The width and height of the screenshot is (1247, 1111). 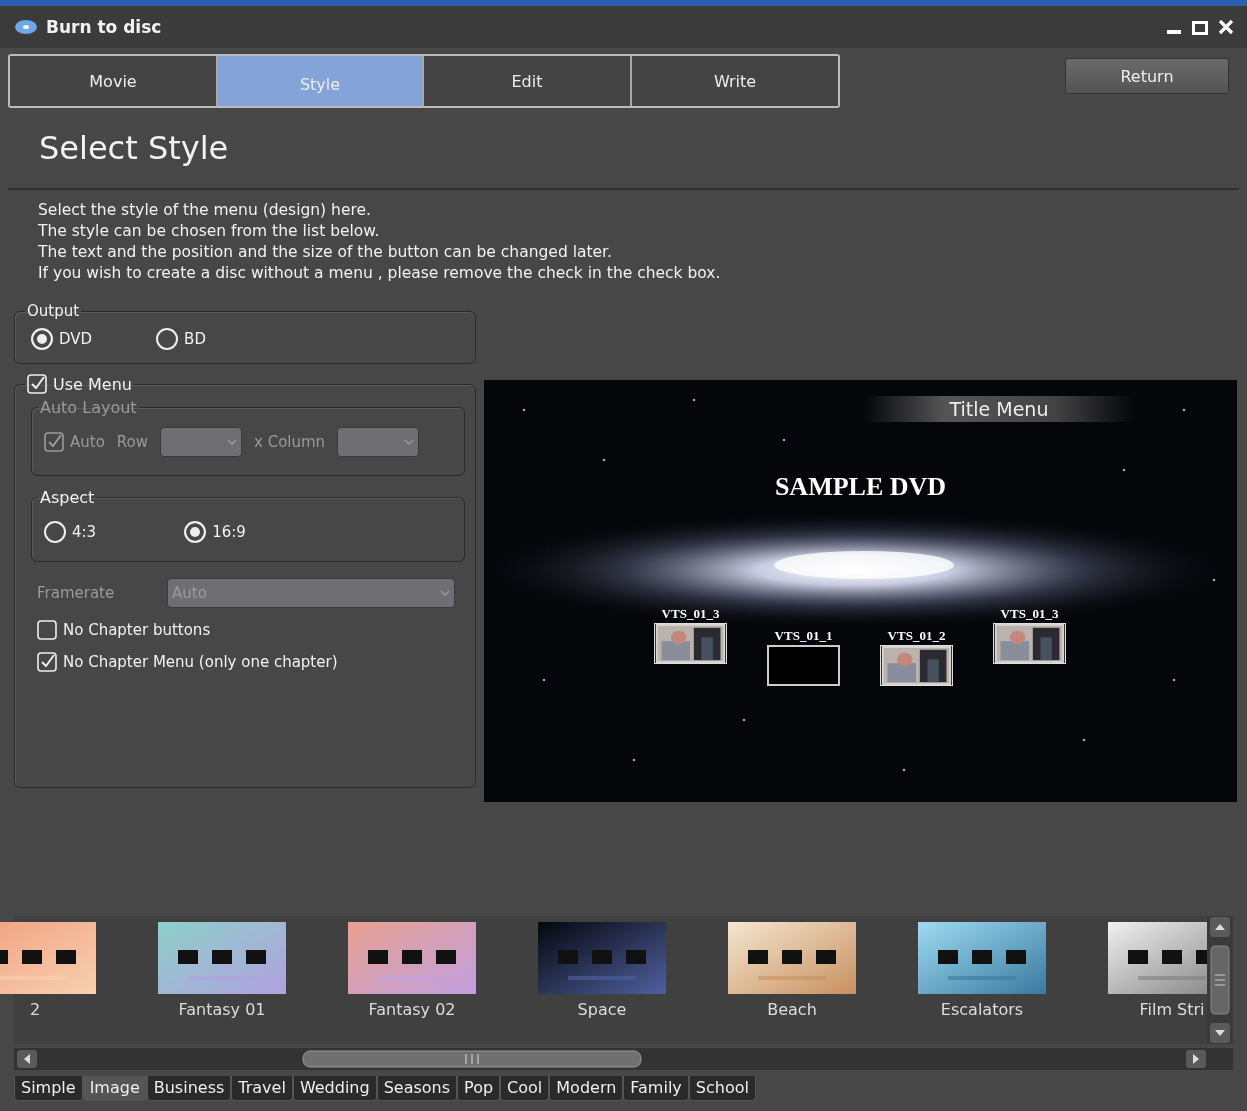 I want to click on window-title: Burn to disc, so click(x=104, y=27).